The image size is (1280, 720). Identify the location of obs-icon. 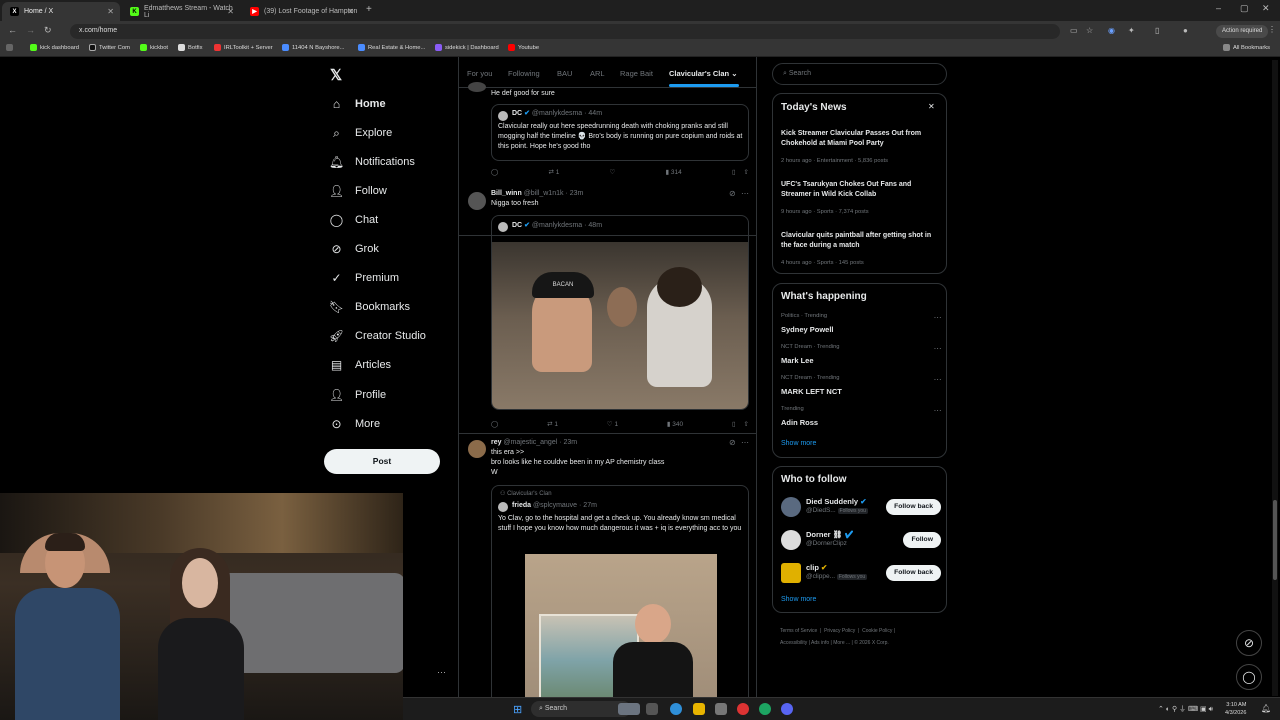
(743, 709).